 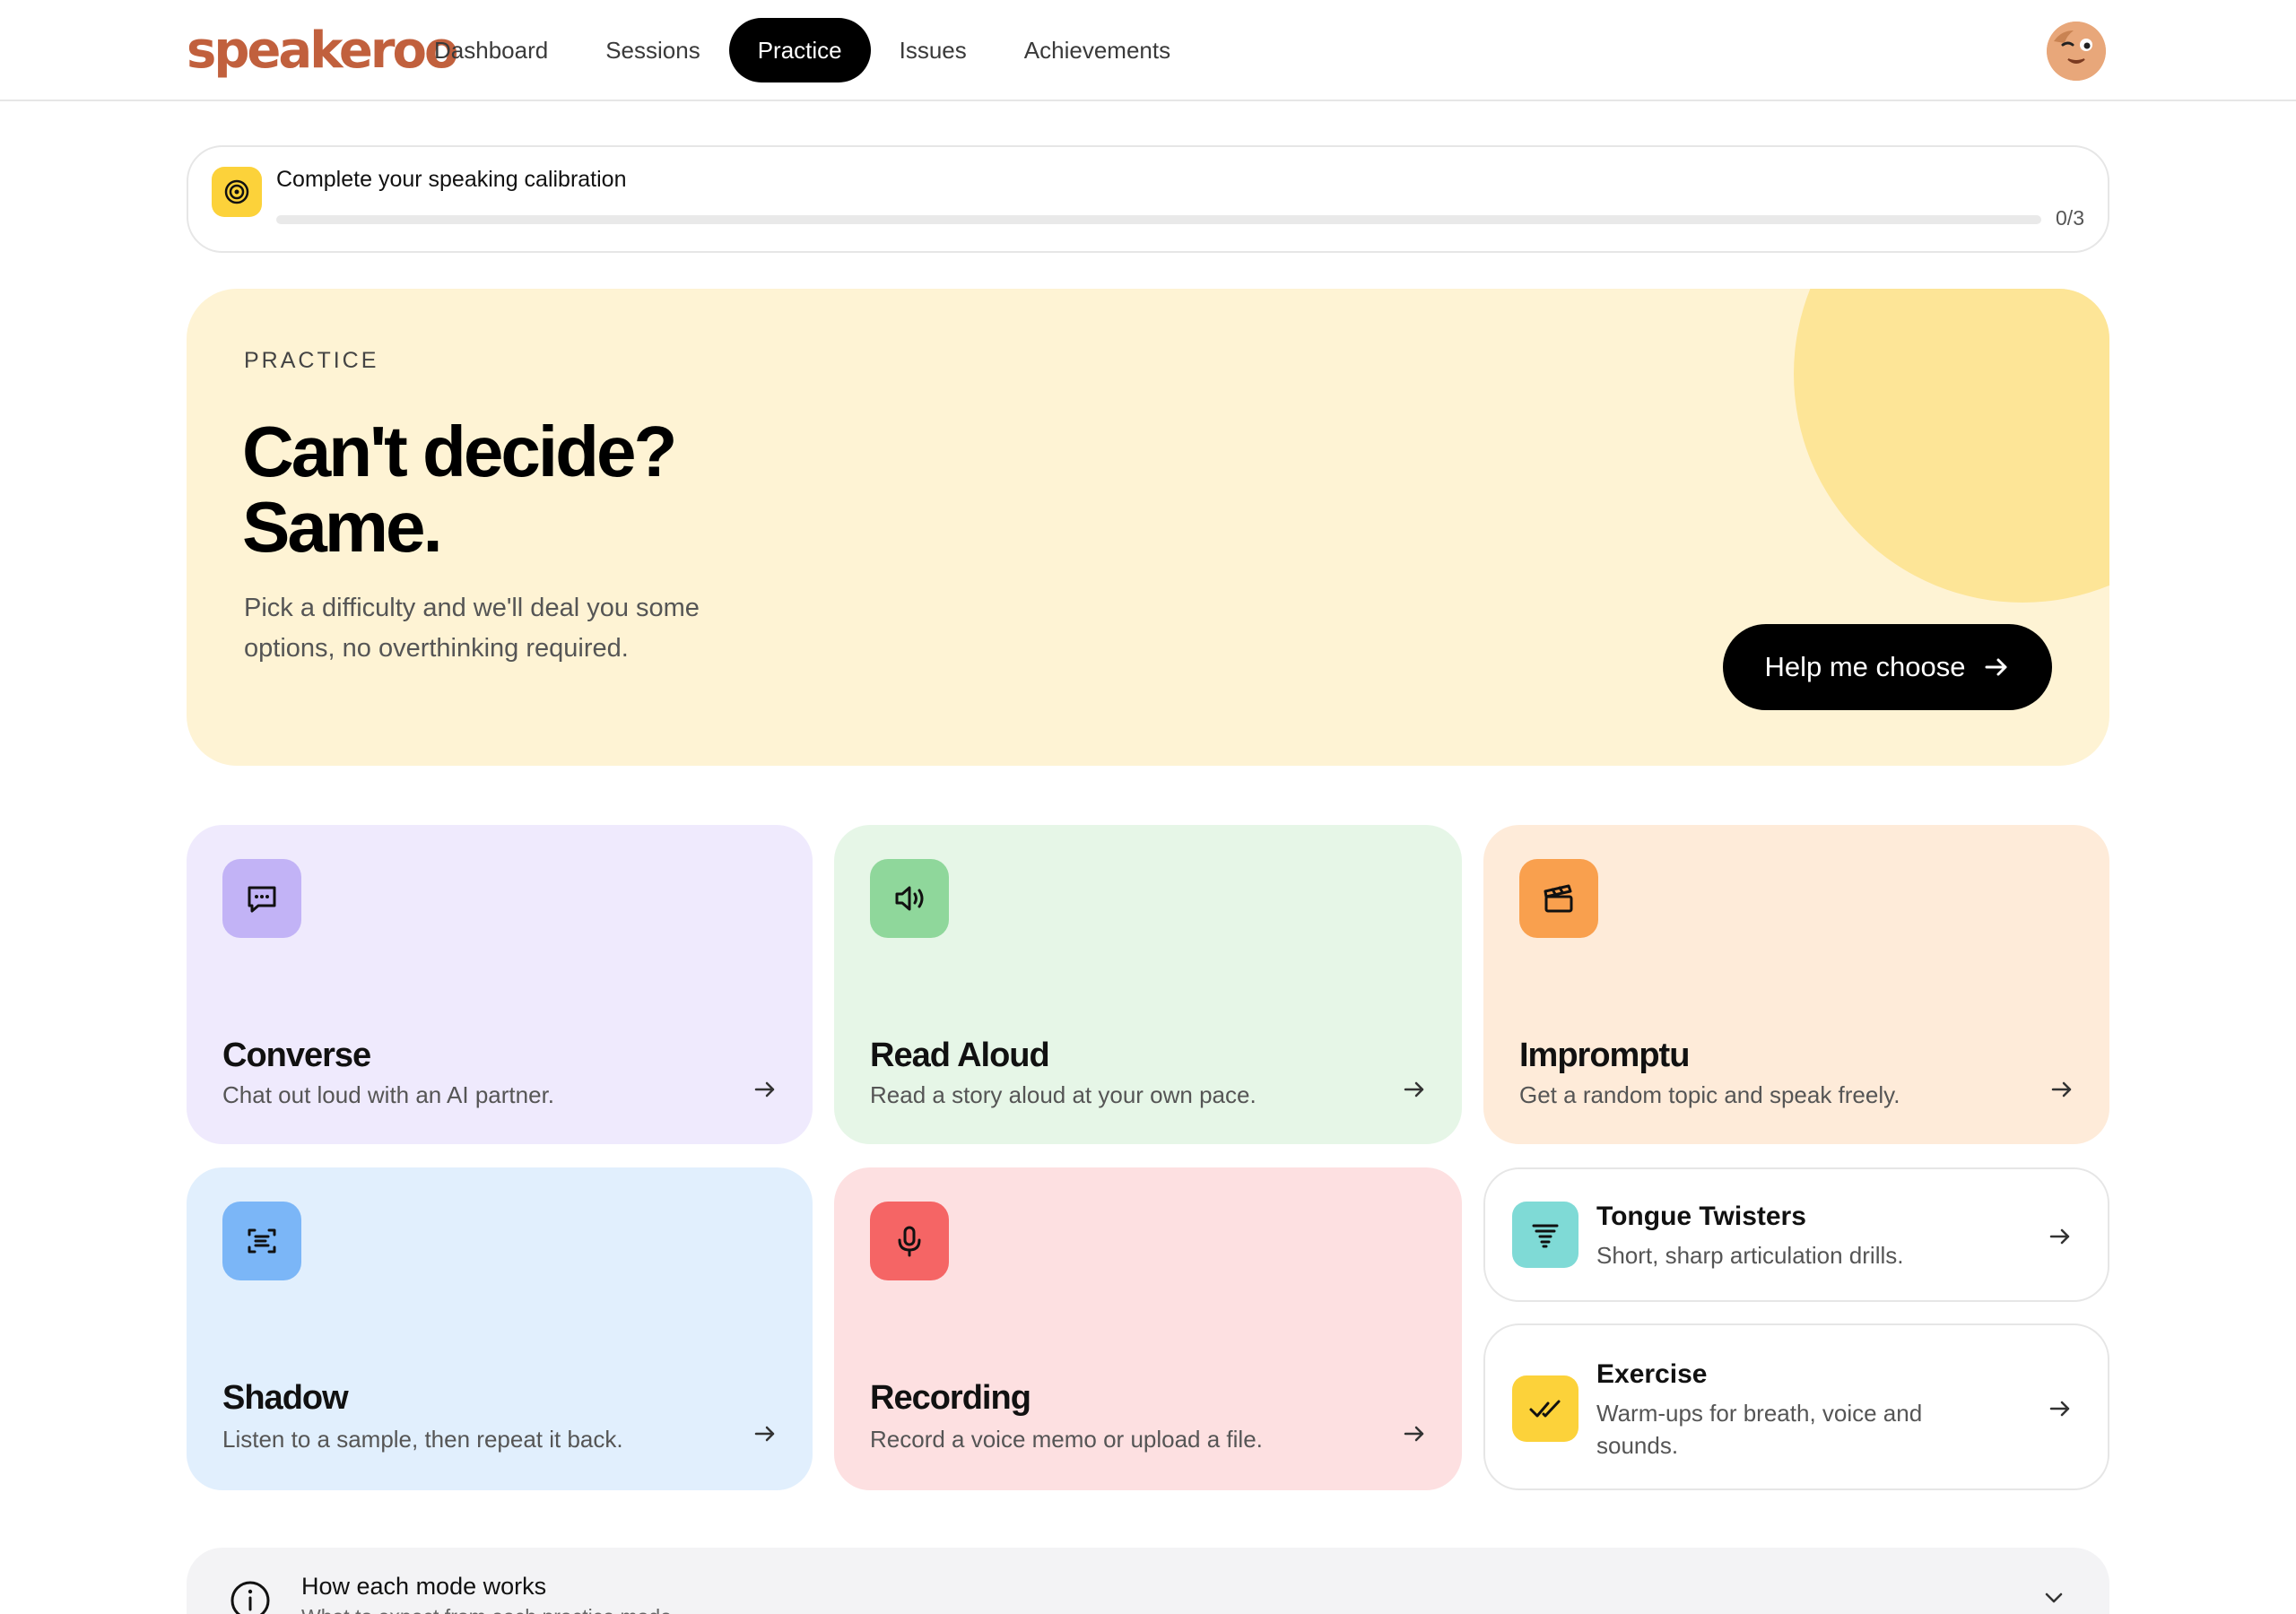 I want to click on clapperboard-icon, so click(x=1558, y=898).